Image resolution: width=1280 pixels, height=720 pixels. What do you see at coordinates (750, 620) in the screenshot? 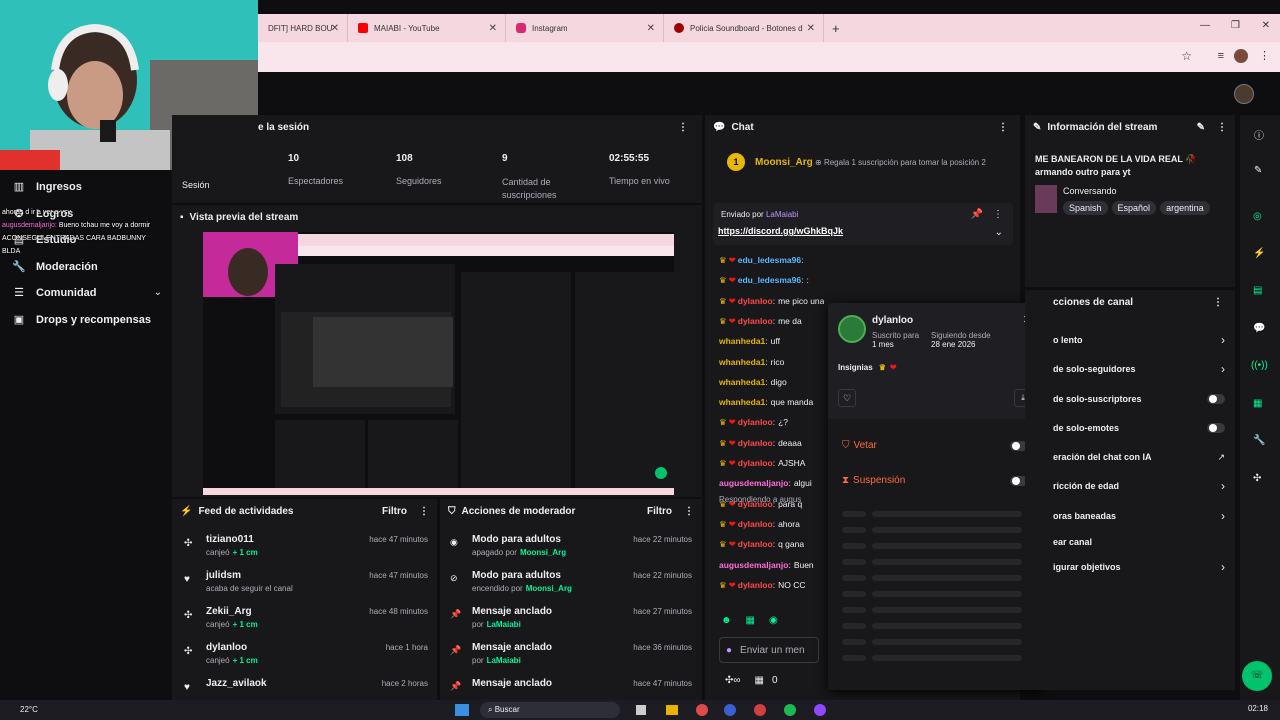
I see `emote-icon: ▦` at bounding box center [750, 620].